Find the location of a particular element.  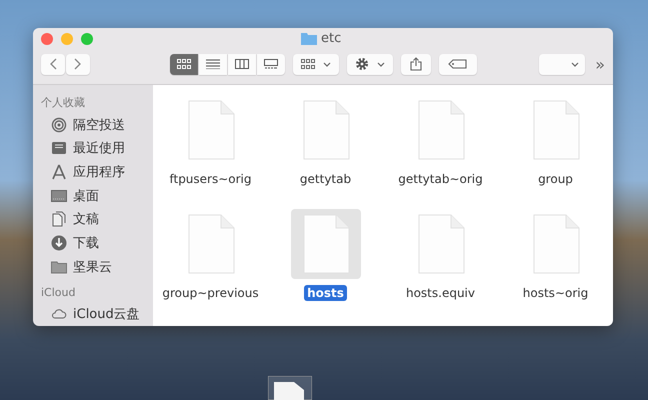

column-view-button is located at coordinates (242, 64).